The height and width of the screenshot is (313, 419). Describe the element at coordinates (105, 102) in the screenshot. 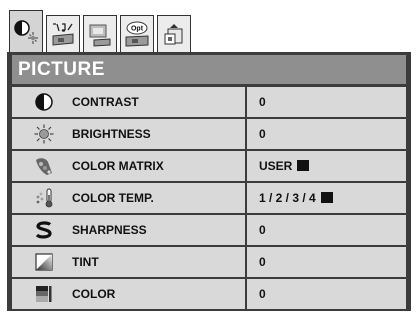

I see `row-label: CONTRAST` at that location.